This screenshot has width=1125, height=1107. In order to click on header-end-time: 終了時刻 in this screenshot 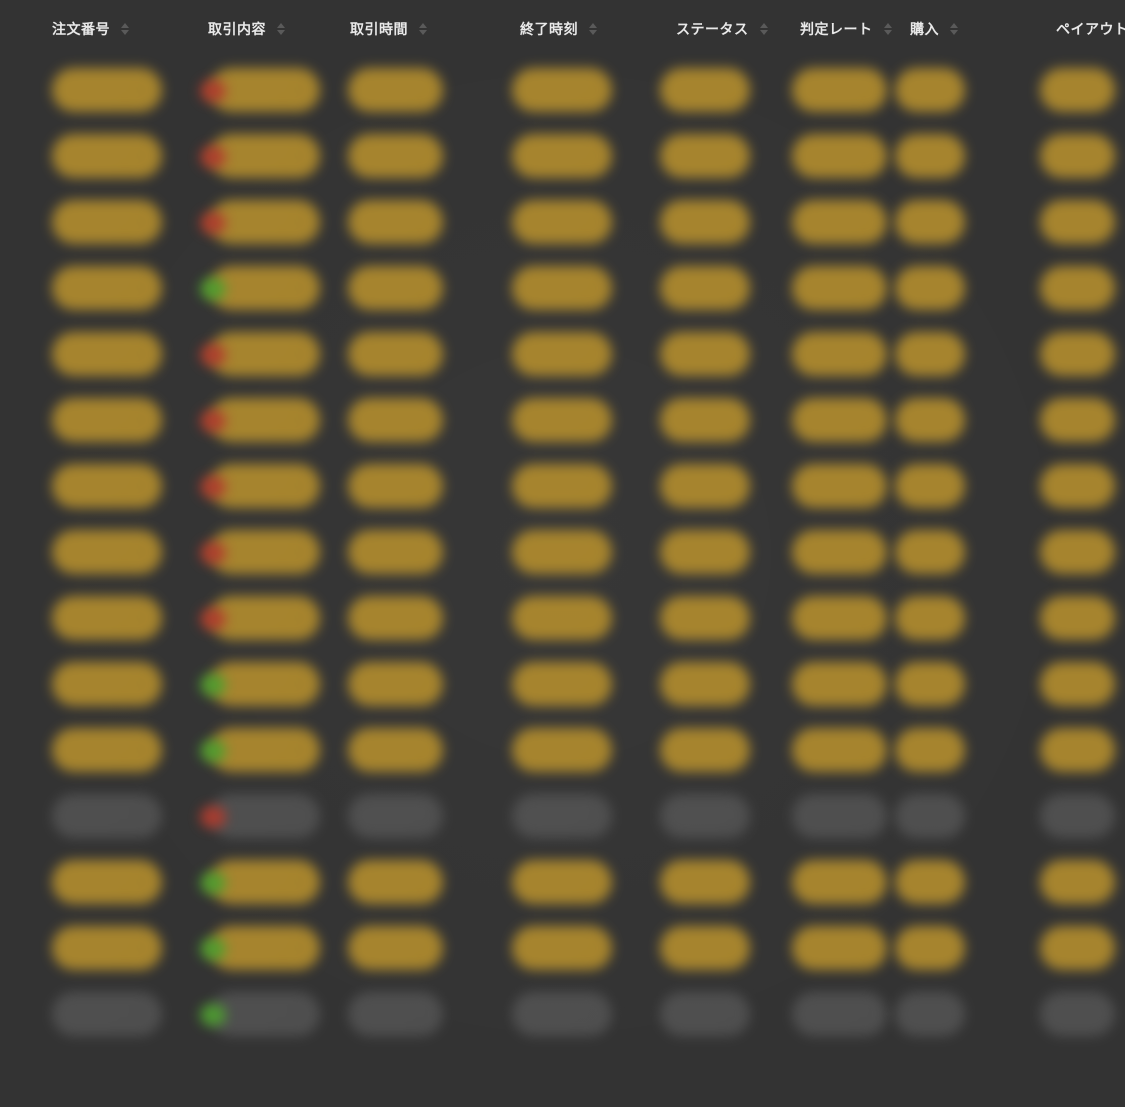, I will do `click(559, 29)`.